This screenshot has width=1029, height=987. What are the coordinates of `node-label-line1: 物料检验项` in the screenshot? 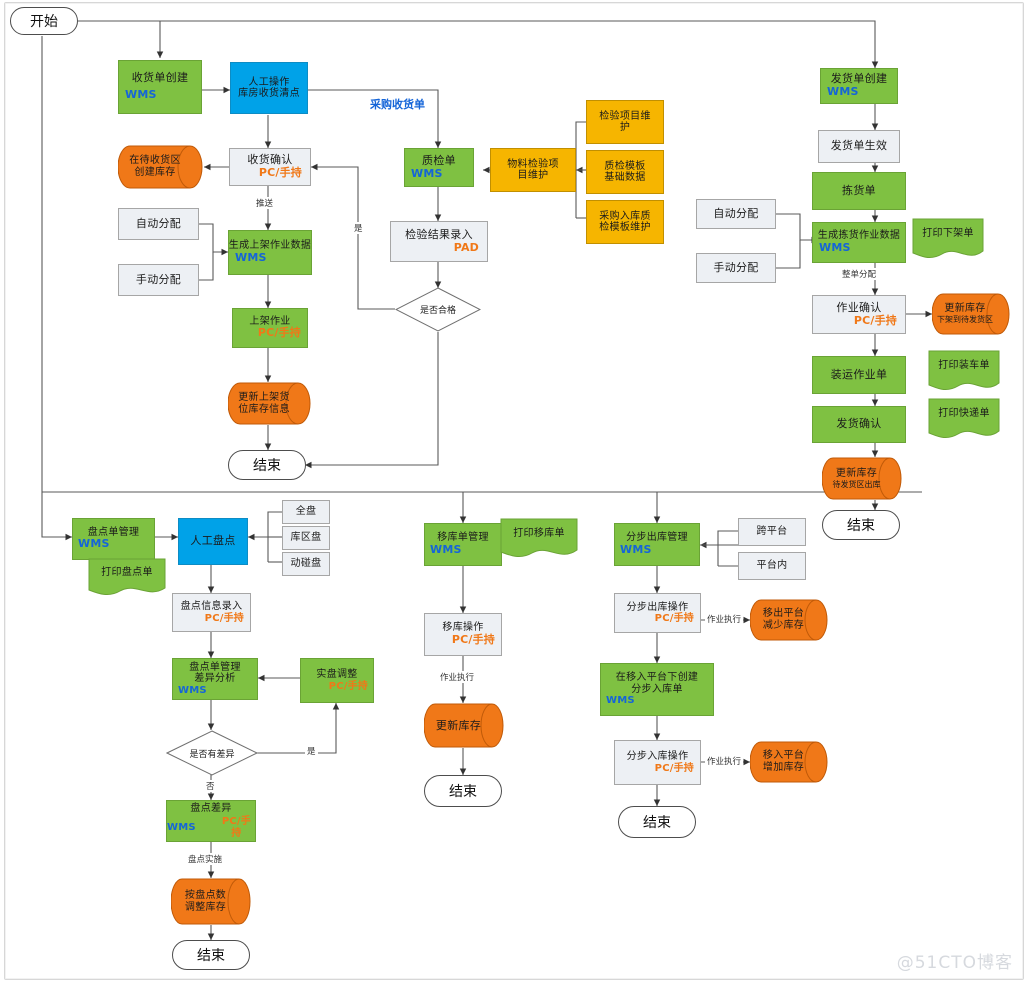 It's located at (533, 164).